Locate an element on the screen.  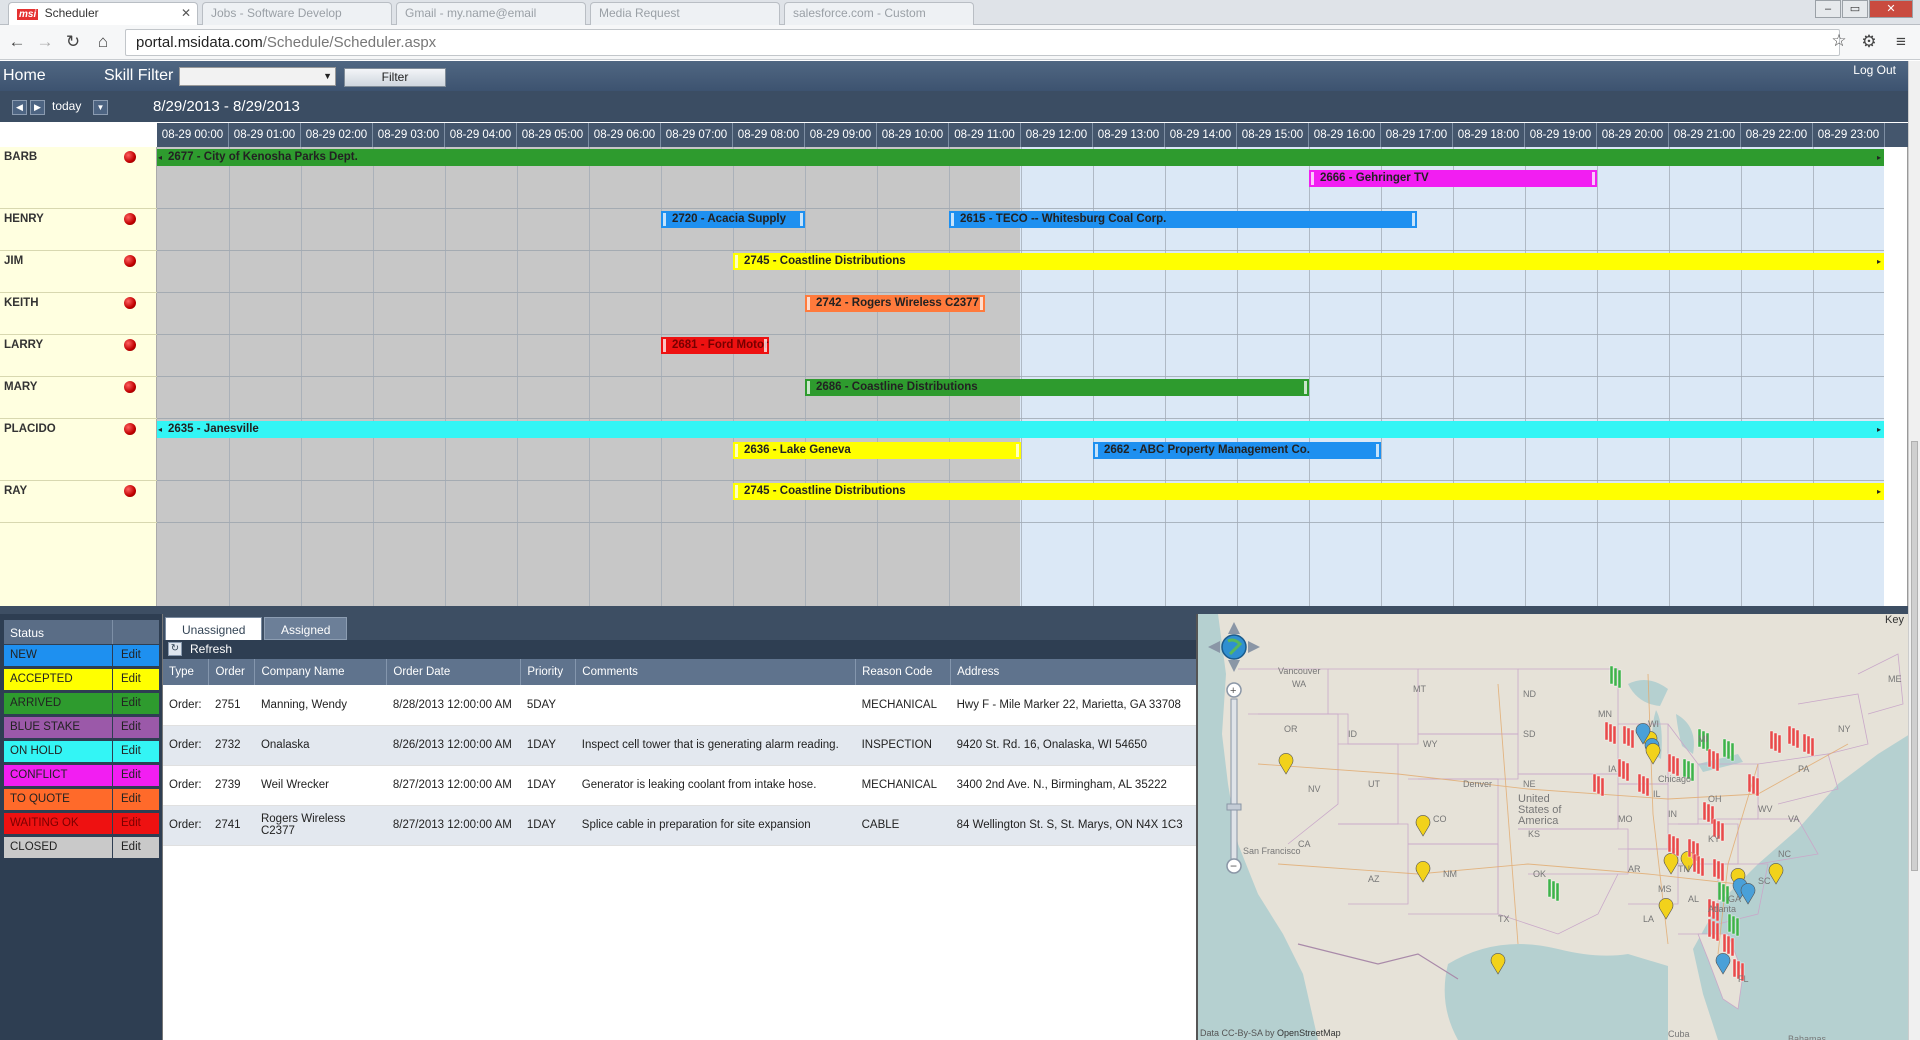
column-header: Comments is located at coordinates (716, 672).